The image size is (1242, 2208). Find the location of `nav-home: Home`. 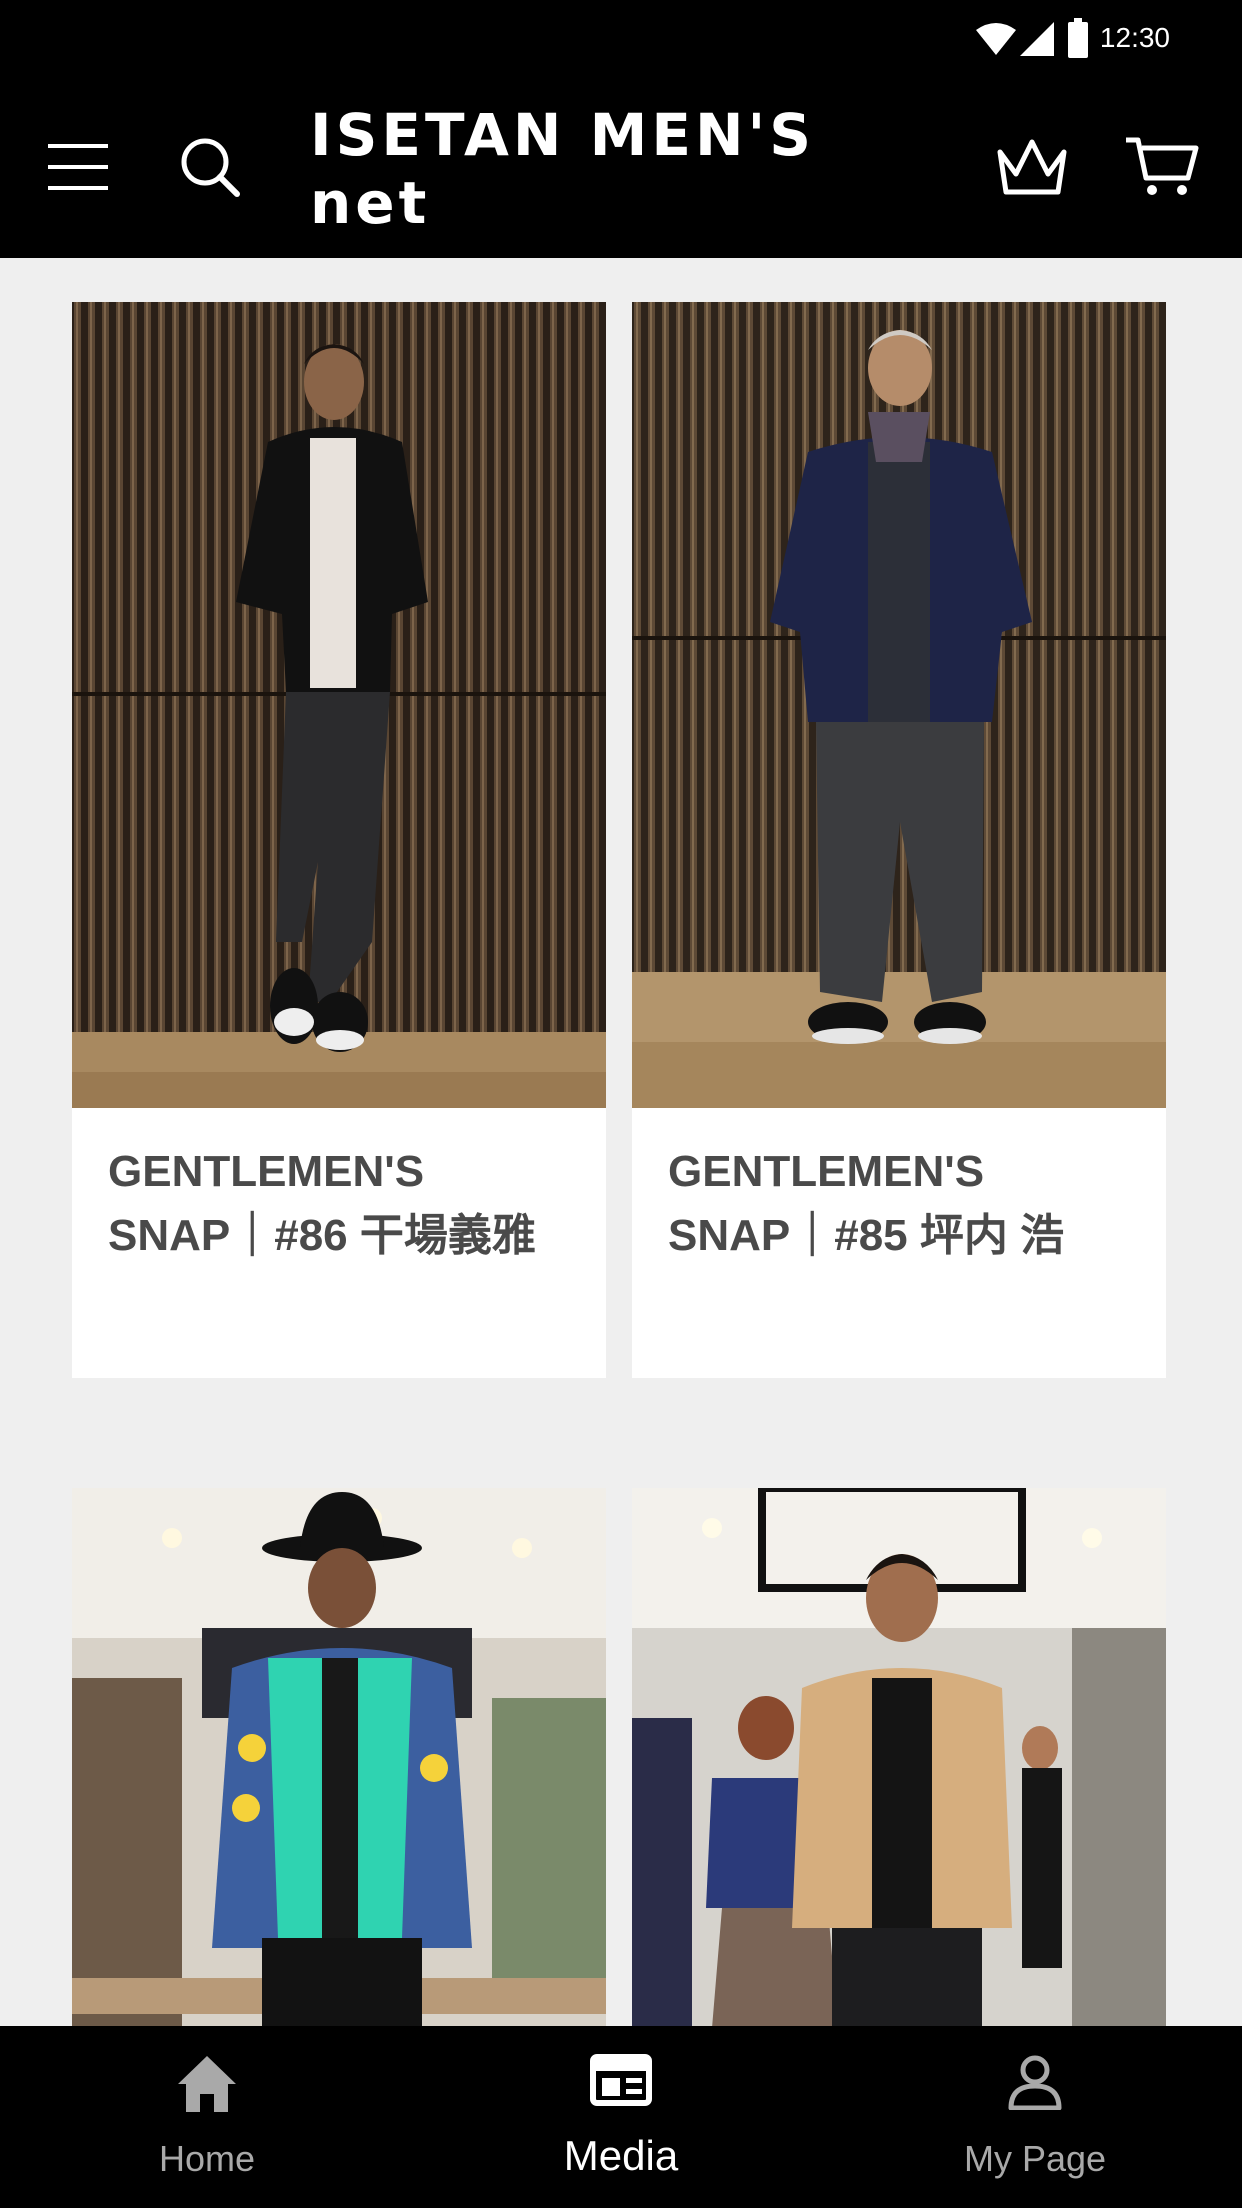

nav-home: Home is located at coordinates (207, 2117).